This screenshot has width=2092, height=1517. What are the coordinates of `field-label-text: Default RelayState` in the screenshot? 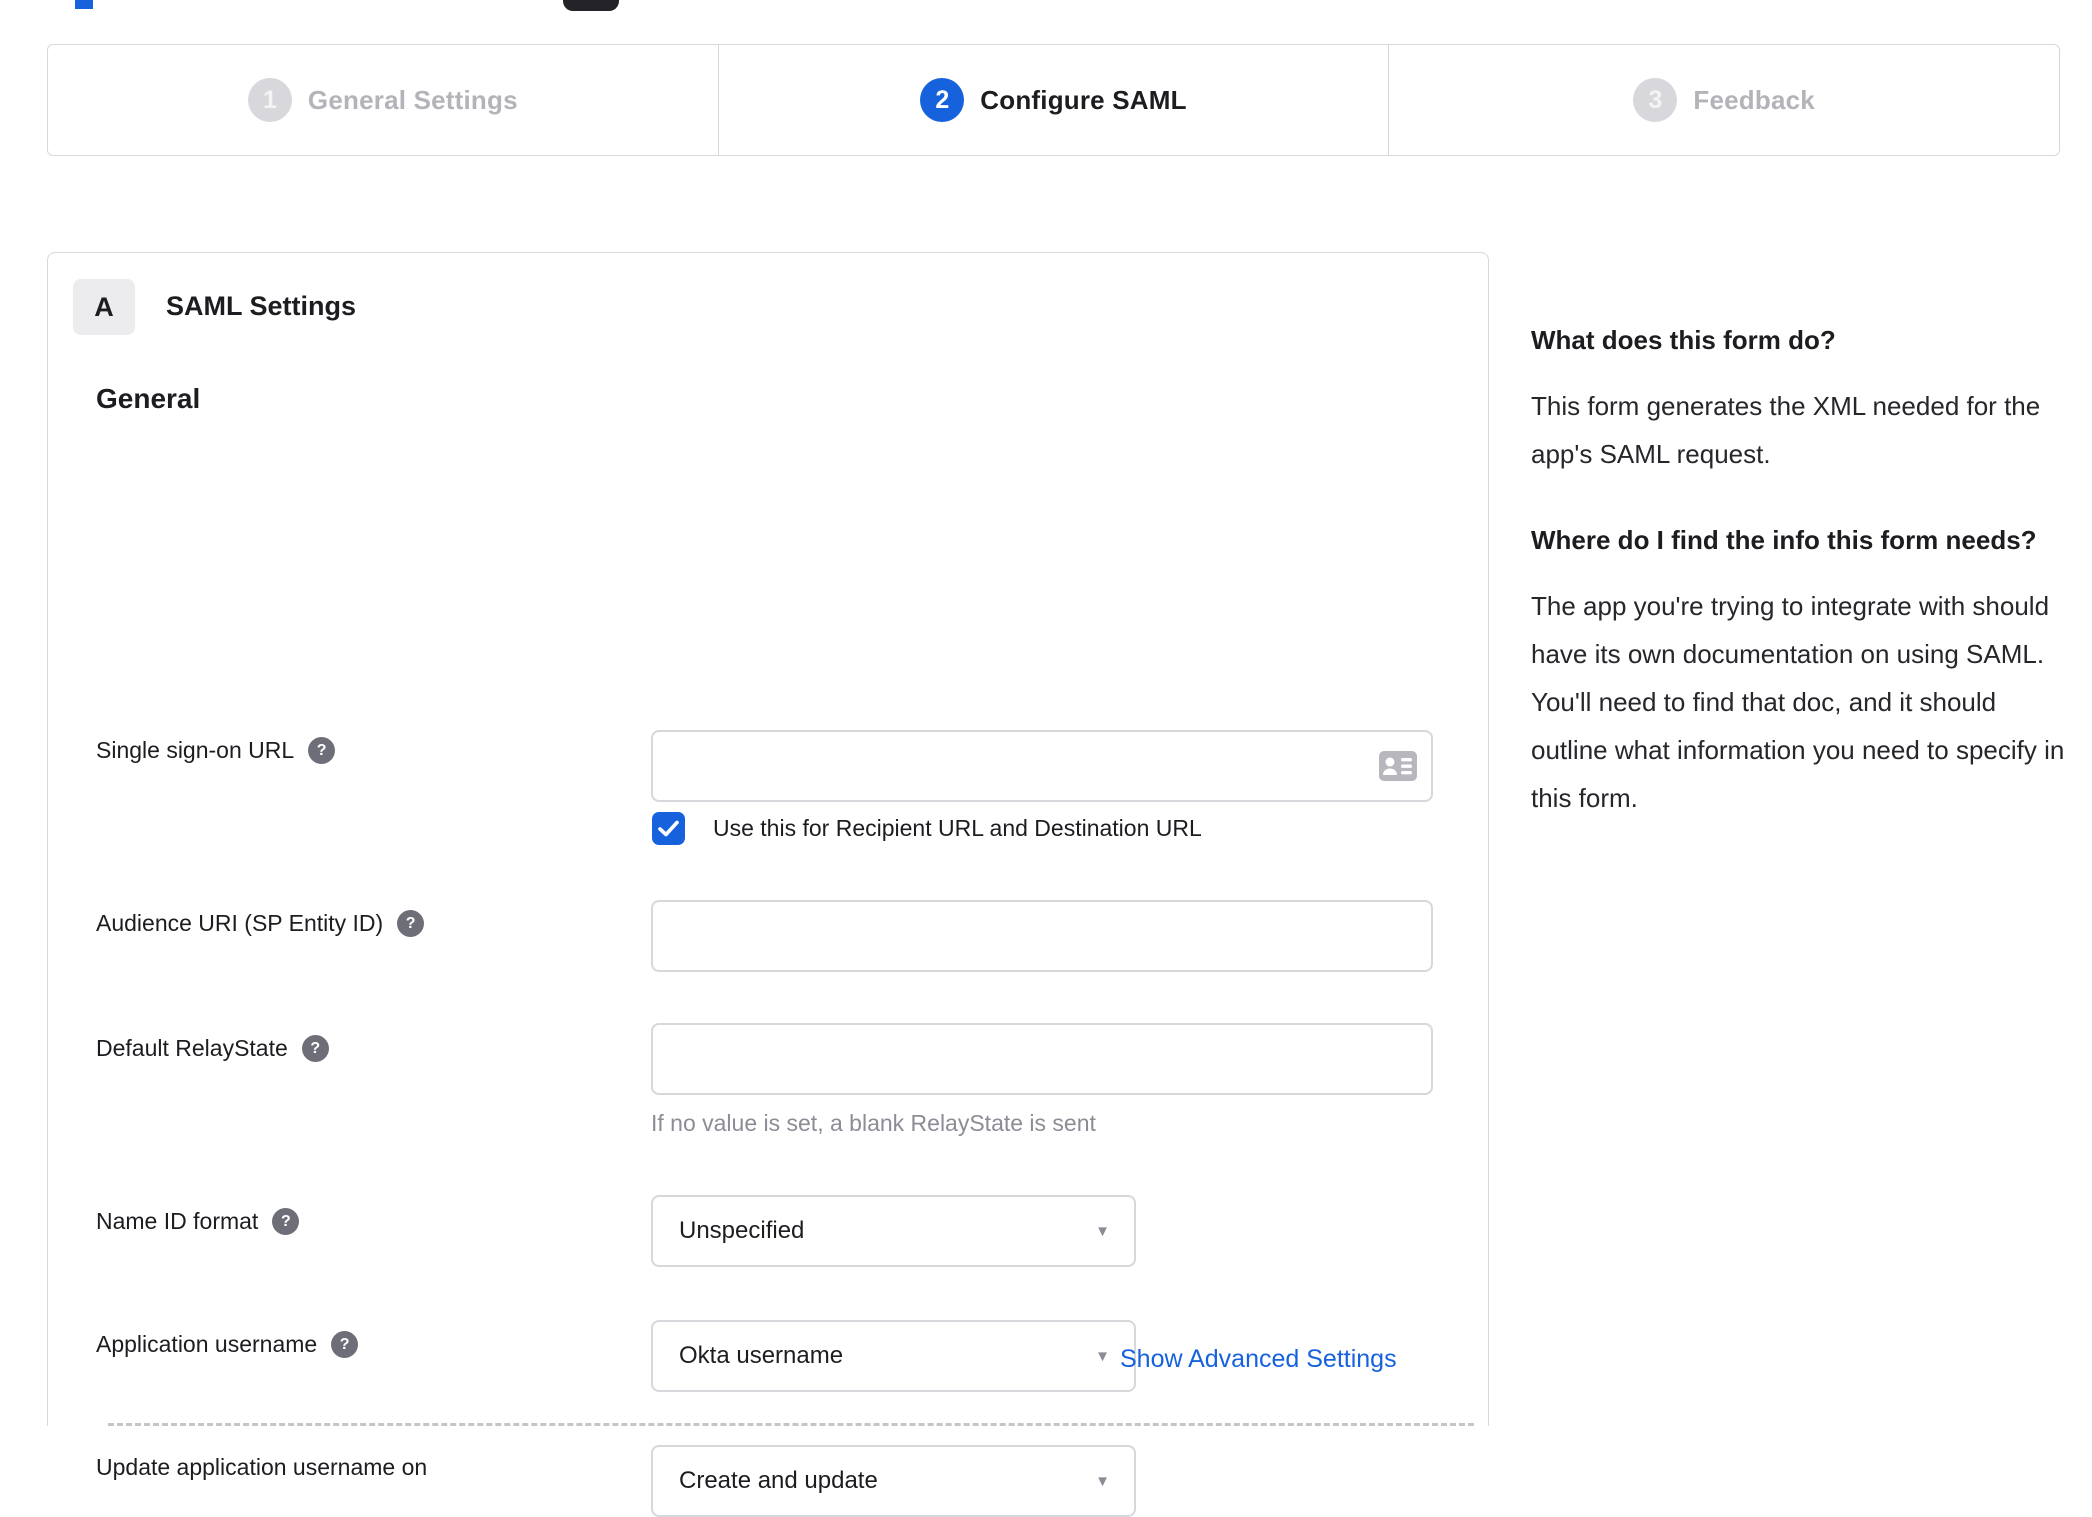 It's located at (192, 1048).